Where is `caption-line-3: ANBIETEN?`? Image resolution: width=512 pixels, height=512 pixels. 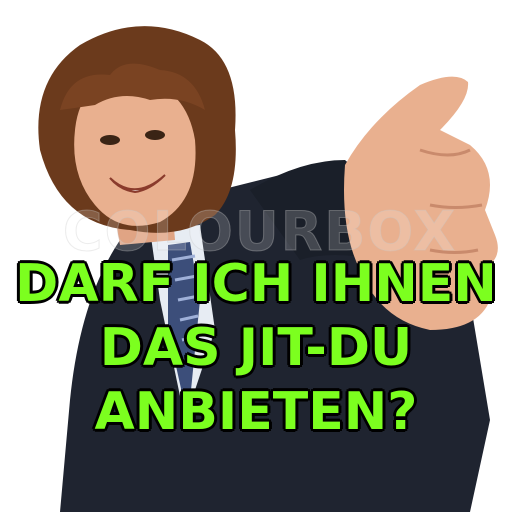
caption-line-3: ANBIETEN? is located at coordinates (256, 412).